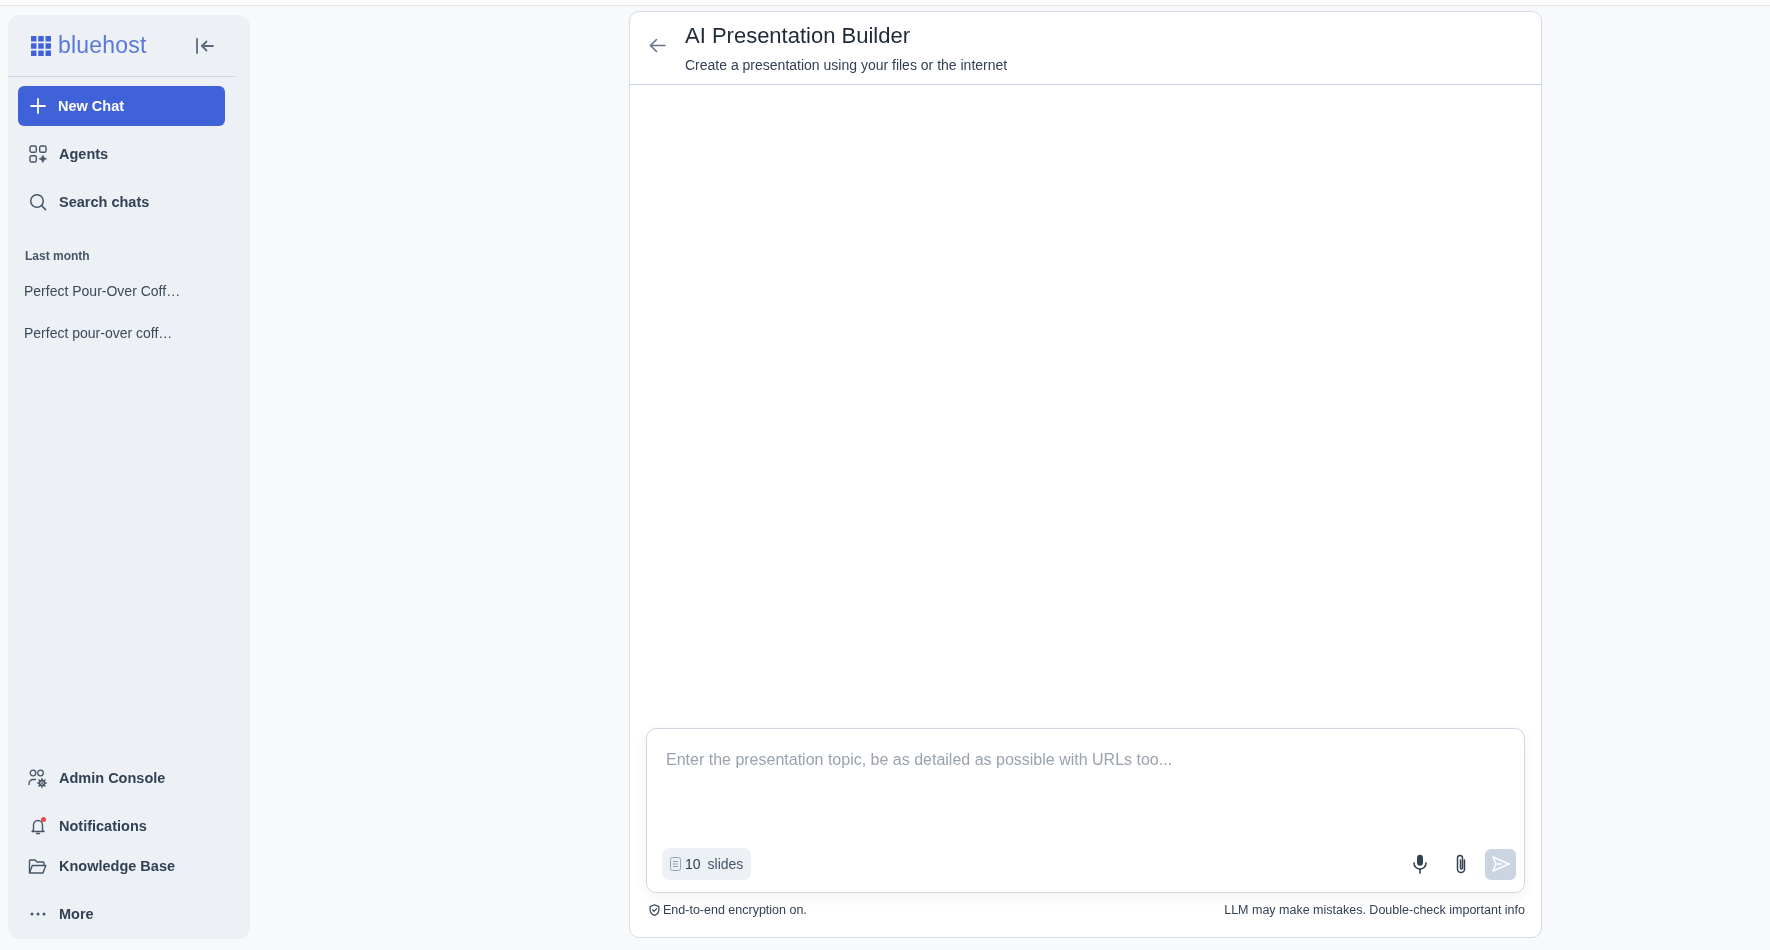  Describe the element at coordinates (37, 154) in the screenshot. I see `grid-sparkle-icon` at that location.